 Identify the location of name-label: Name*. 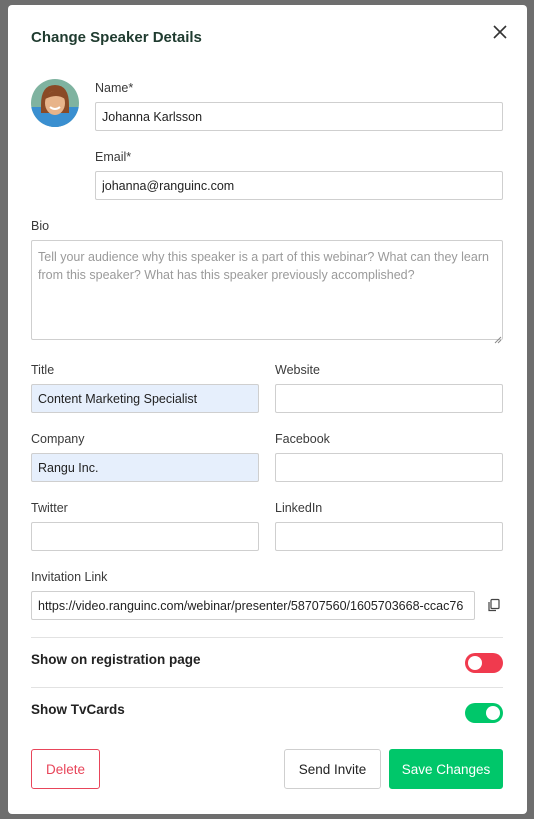
(114, 88).